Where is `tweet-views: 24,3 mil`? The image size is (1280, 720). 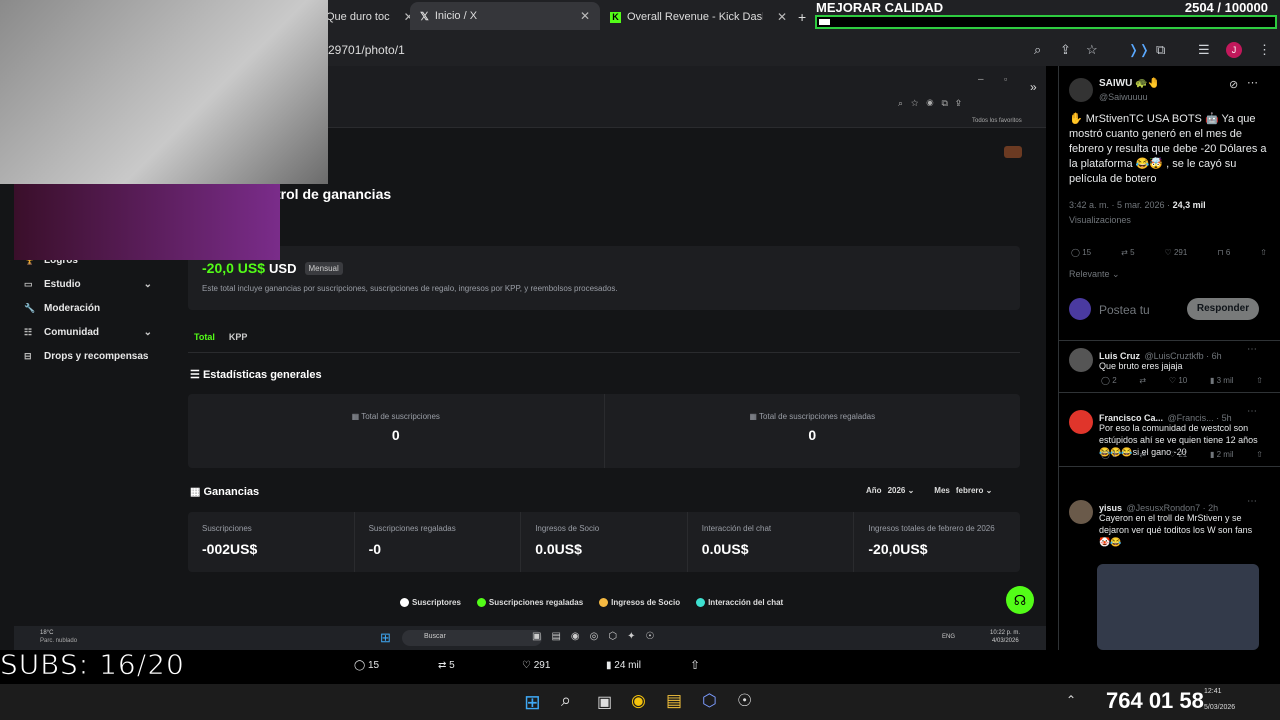 tweet-views: 24,3 mil is located at coordinates (1189, 205).